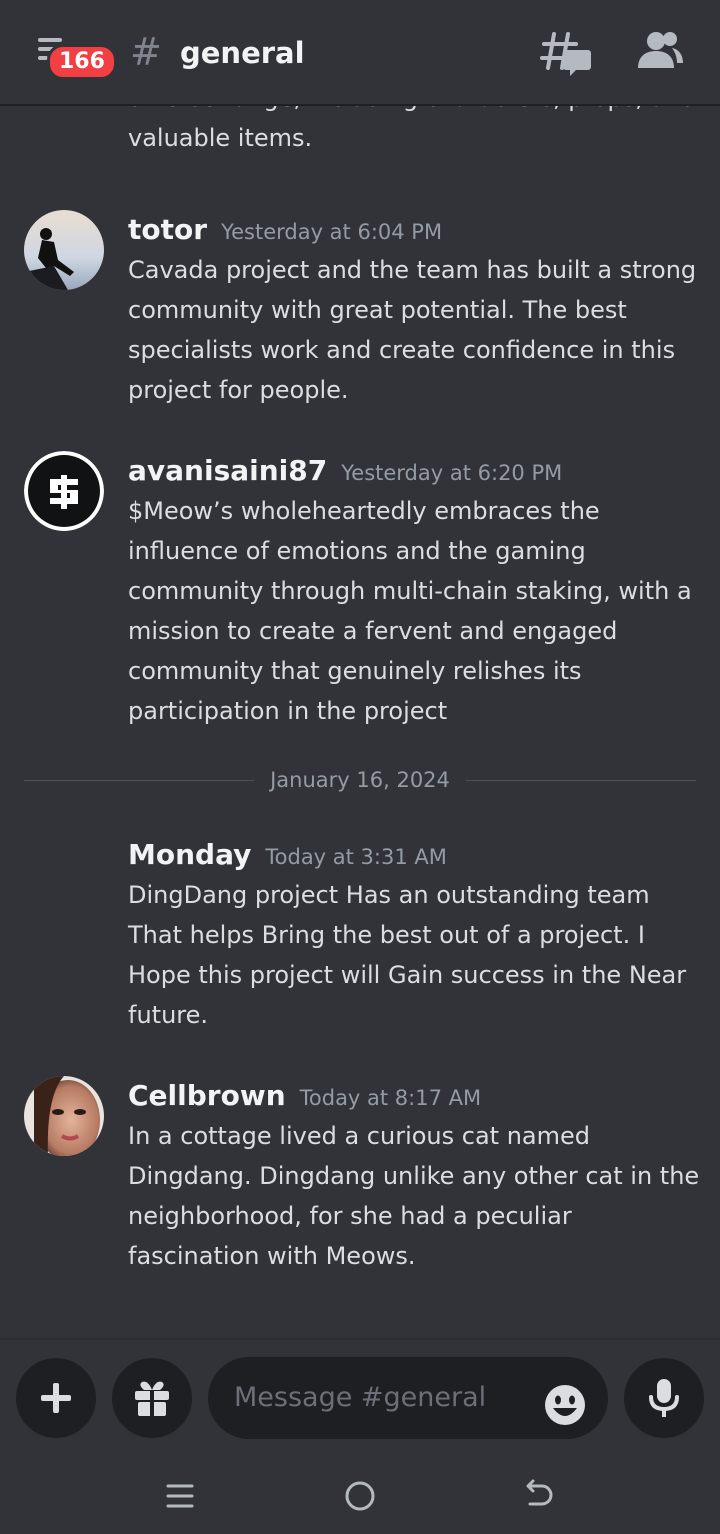 Image resolution: width=720 pixels, height=1534 pixels. I want to click on message-header: totor Yesterday at 6:04 PM, so click(285, 230).